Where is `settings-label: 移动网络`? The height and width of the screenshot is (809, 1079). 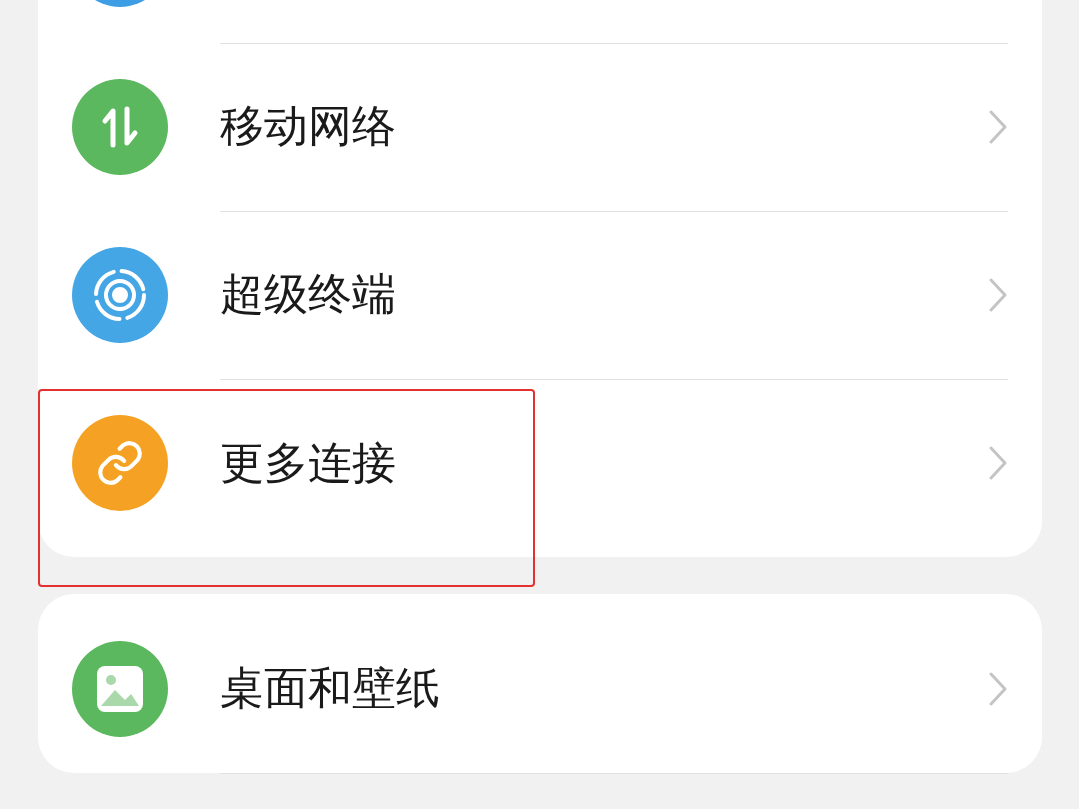 settings-label: 移动网络 is located at coordinates (604, 126).